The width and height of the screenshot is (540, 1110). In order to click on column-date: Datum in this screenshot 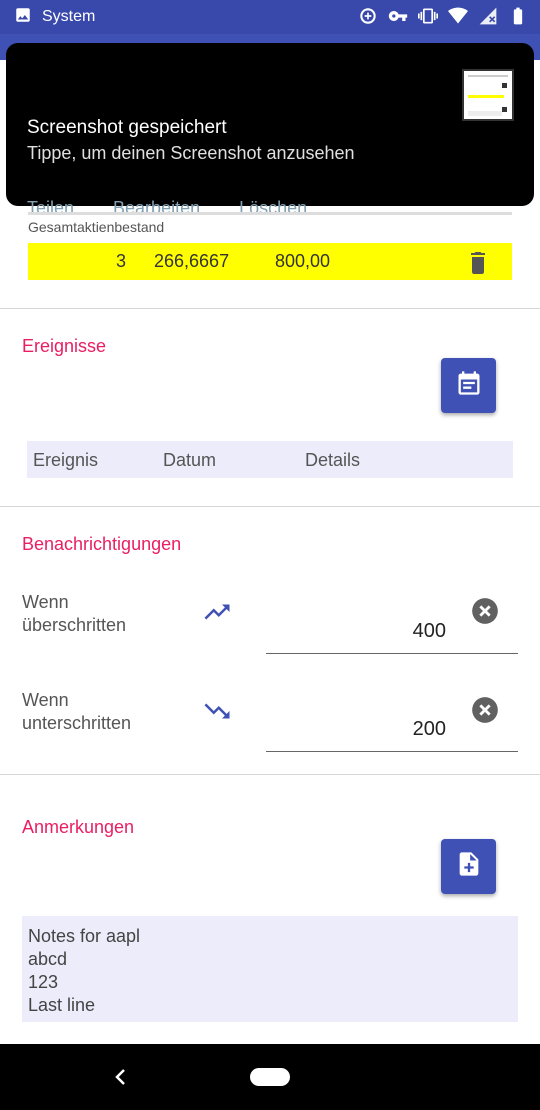, I will do `click(190, 460)`.